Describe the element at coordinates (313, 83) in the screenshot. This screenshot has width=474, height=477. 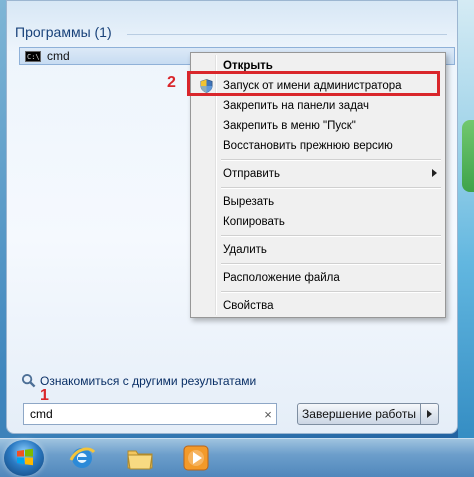
I see `highlight-run-as-admin` at that location.